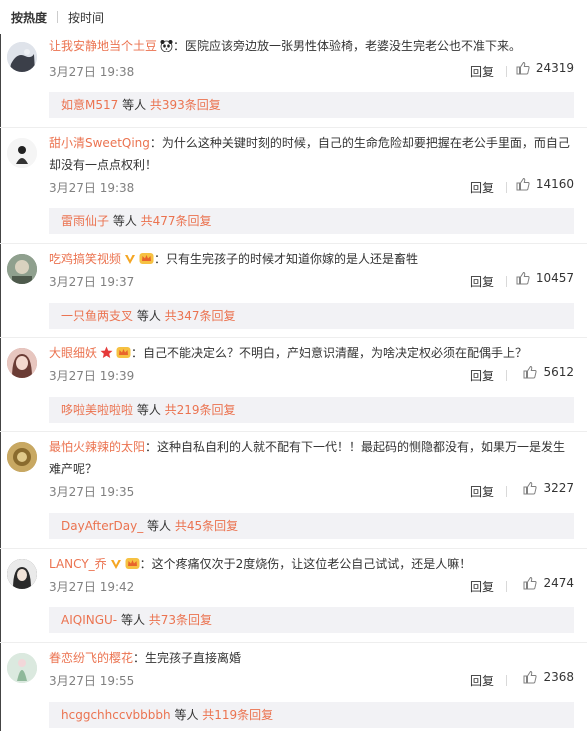  Describe the element at coordinates (554, 184) in the screenshot. I see `like-count: 14160` at that location.